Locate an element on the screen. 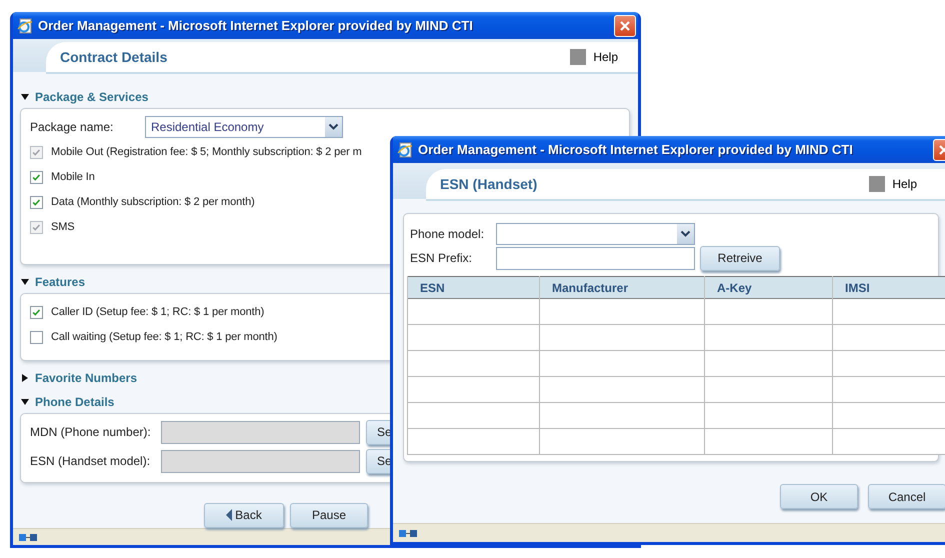 This screenshot has width=945, height=558. field-label: ESN Prefix: is located at coordinates (442, 258).